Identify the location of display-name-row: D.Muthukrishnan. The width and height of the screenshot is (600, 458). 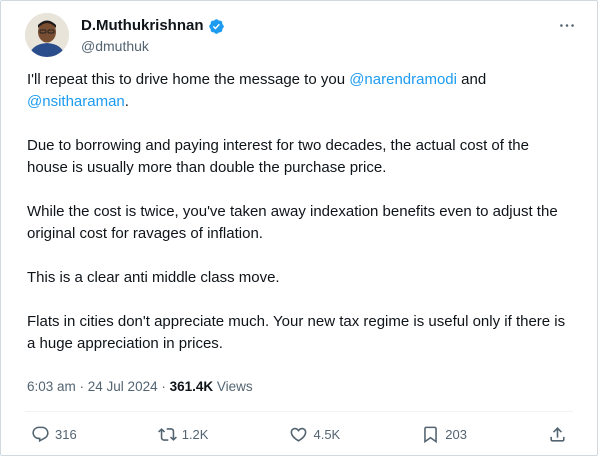
(153, 26).